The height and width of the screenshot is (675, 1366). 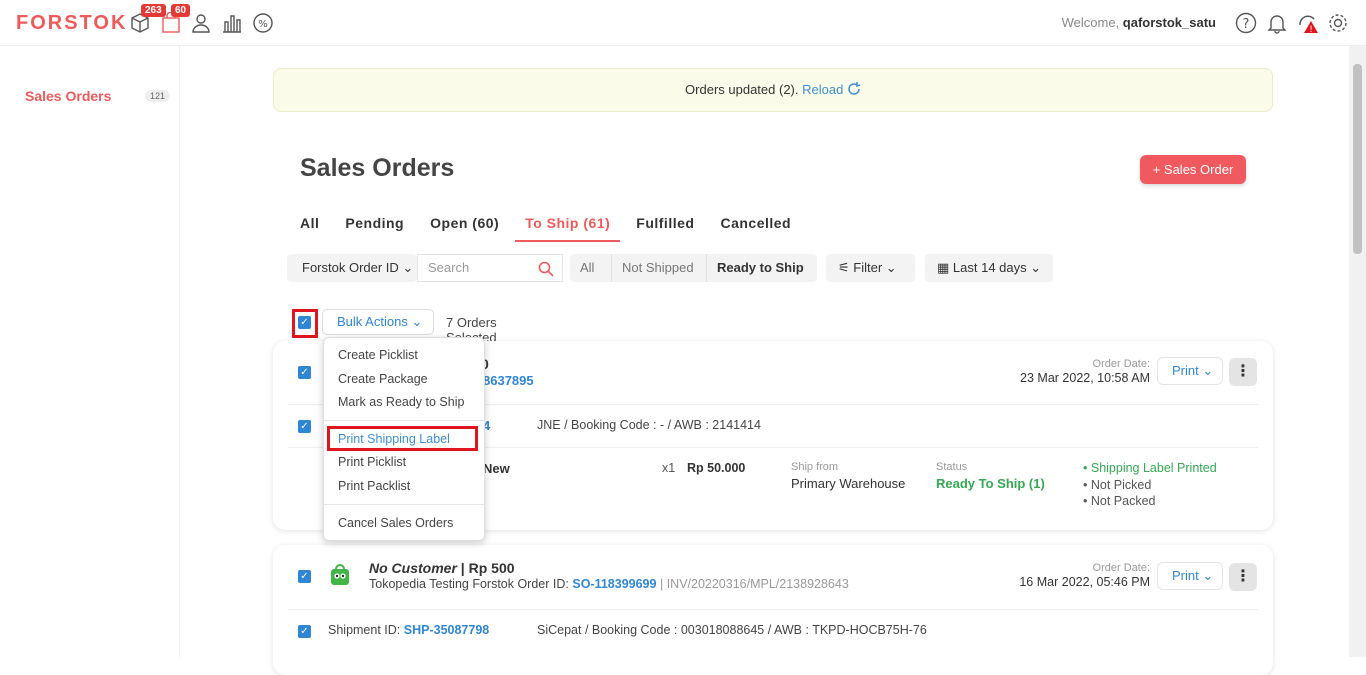 I want to click on tab-cancelled: Cancelled, so click(x=755, y=226).